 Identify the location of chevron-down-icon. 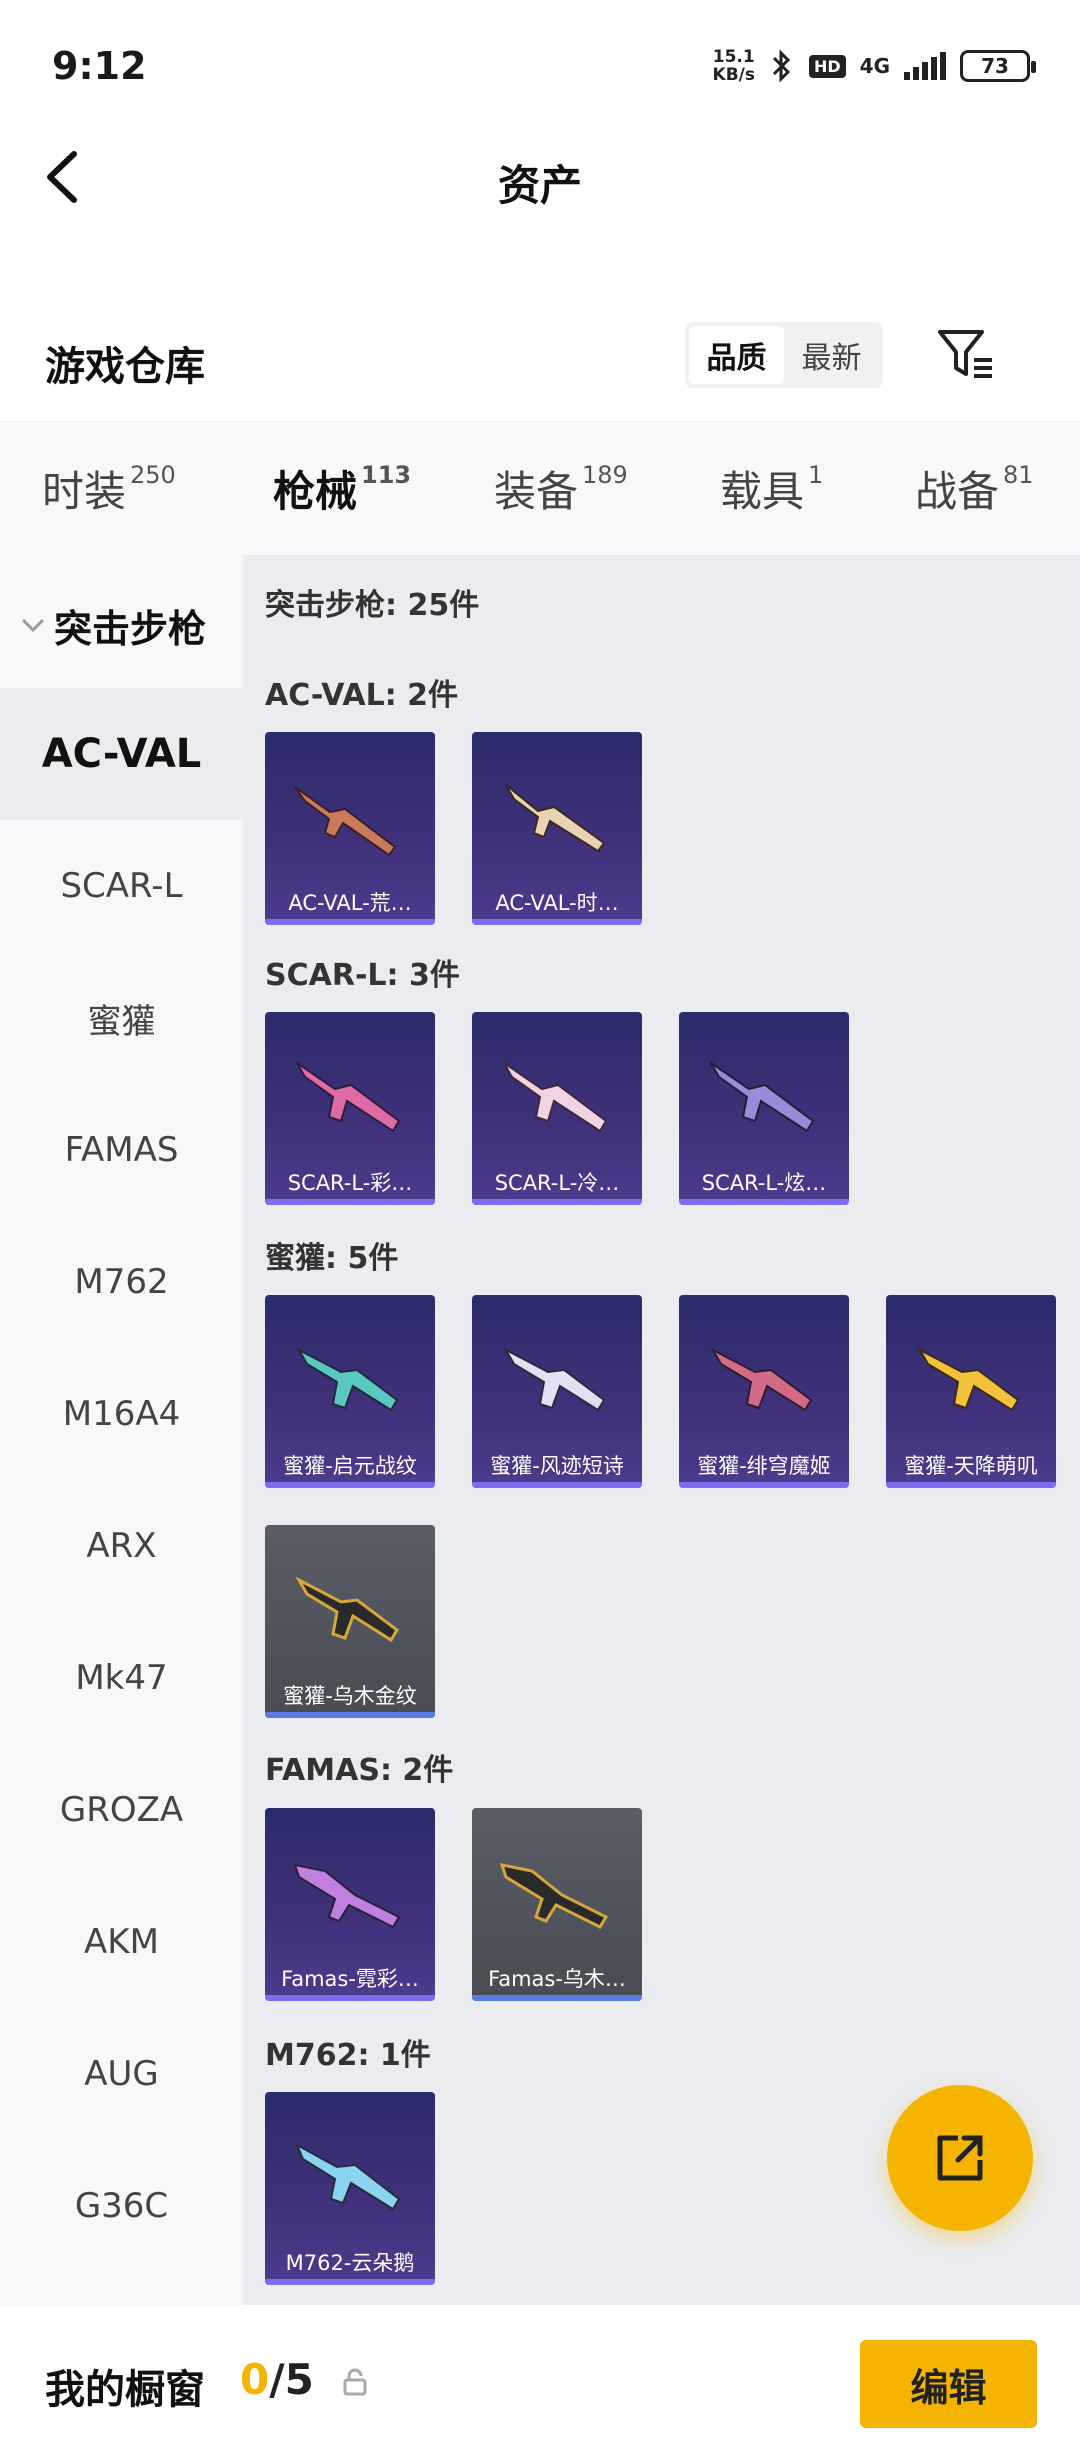
(33, 626).